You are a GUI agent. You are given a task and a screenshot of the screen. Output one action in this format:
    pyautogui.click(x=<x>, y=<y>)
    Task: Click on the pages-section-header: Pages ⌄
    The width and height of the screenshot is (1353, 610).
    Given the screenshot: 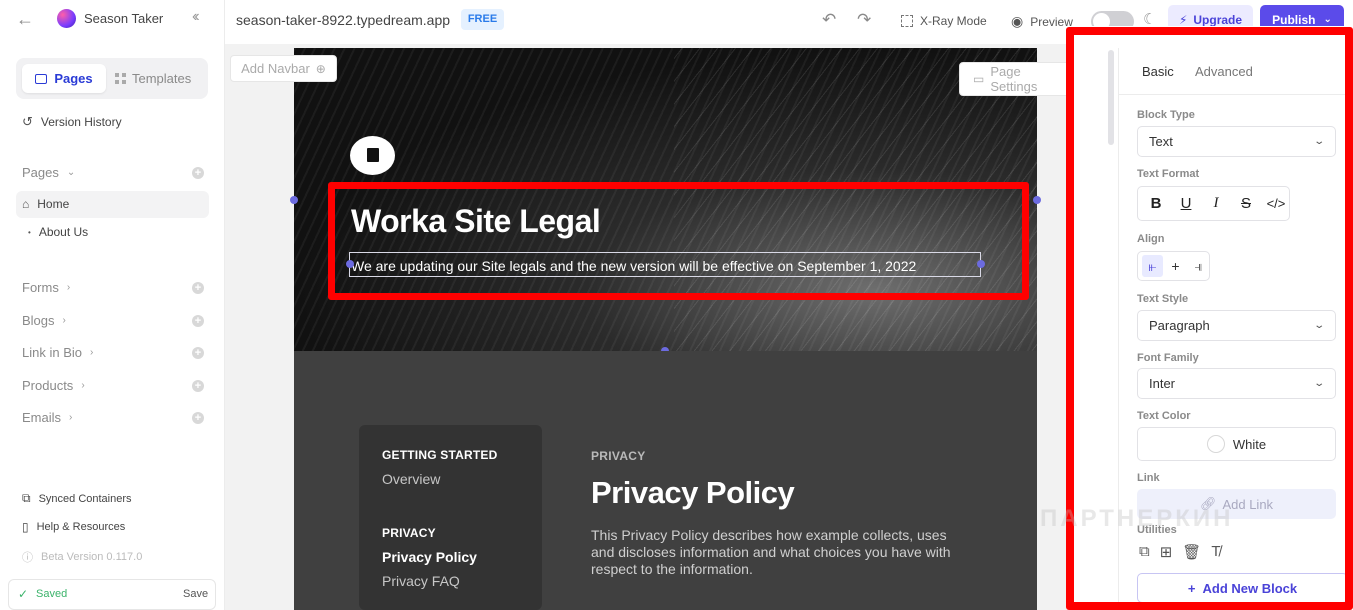 What is the action you would take?
    pyautogui.click(x=48, y=172)
    